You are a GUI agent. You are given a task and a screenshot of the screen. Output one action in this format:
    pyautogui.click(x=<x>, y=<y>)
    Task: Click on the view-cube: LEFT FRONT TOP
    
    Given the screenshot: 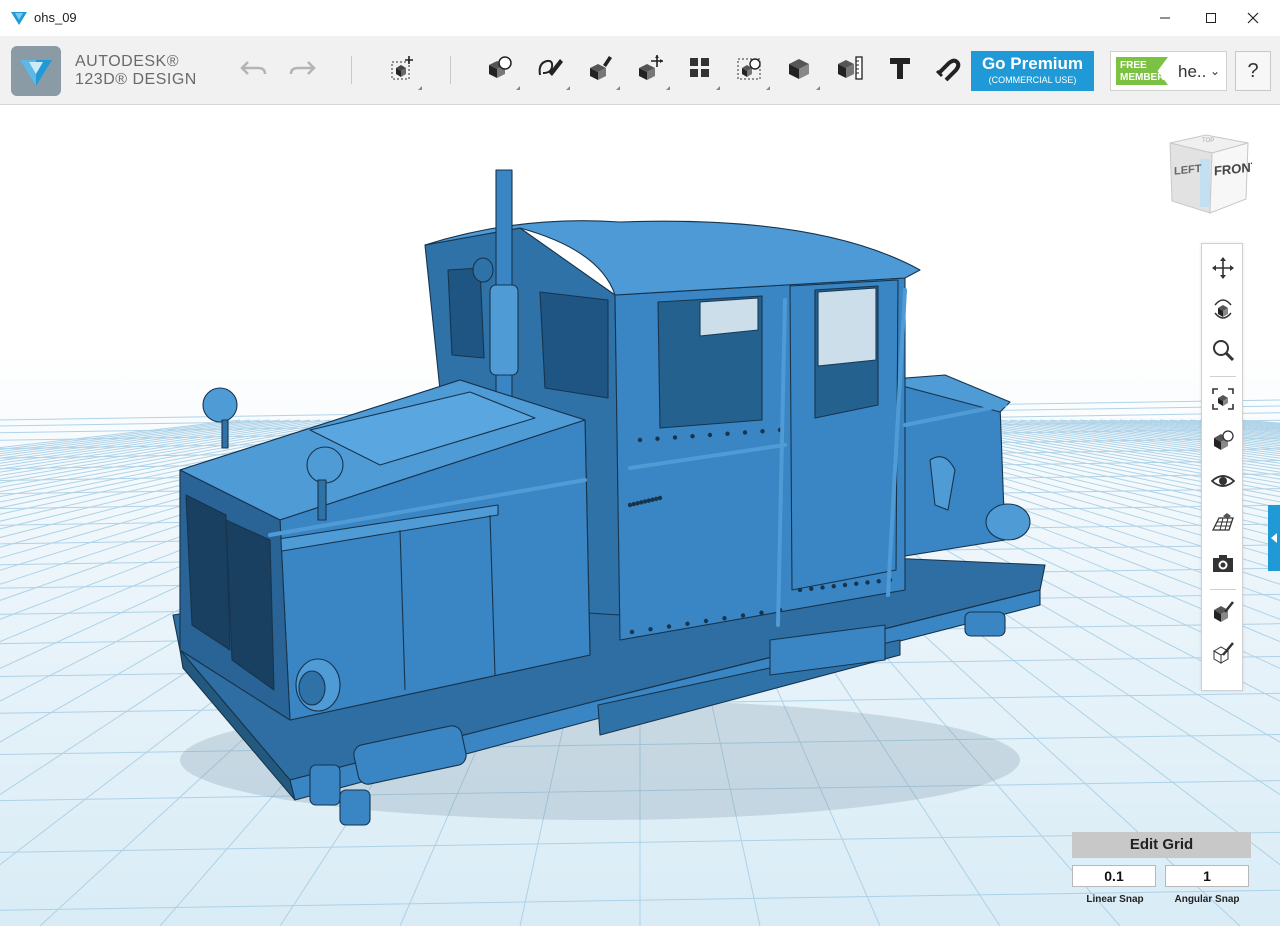 What is the action you would take?
    pyautogui.click(x=1207, y=174)
    